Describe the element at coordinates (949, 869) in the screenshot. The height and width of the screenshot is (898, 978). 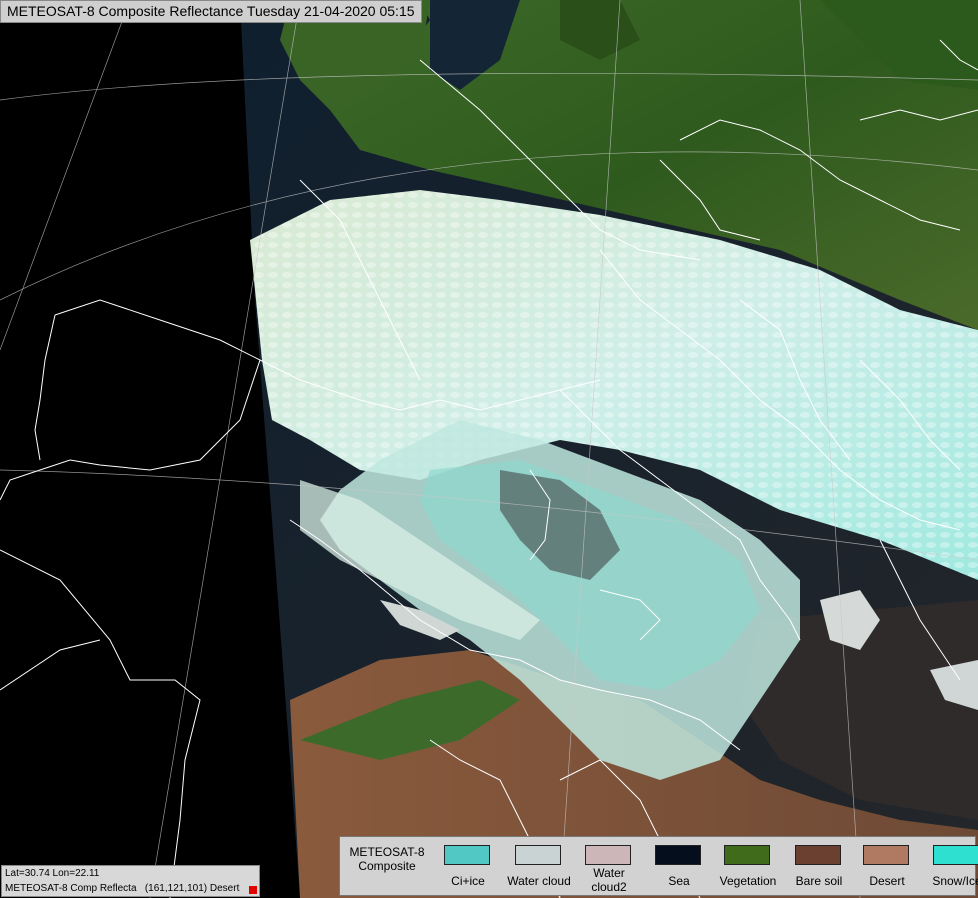
I see `legend-item: Snow/Ice` at that location.